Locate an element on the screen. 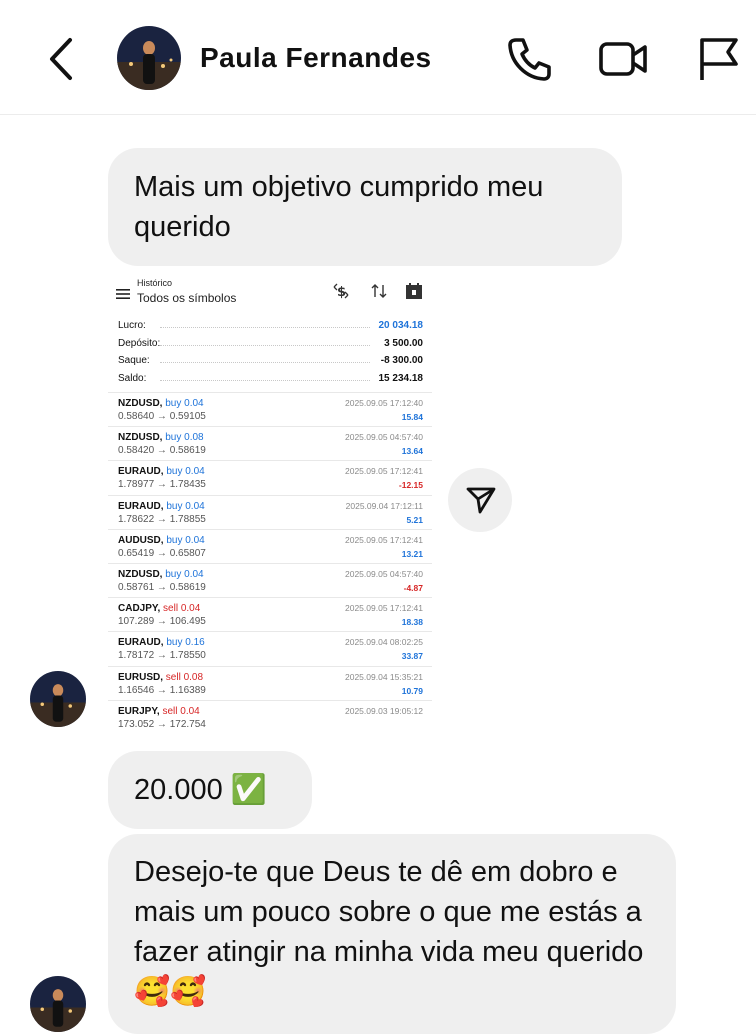 The width and height of the screenshot is (756, 1034). summary-label: Lucro: is located at coordinates (132, 325).